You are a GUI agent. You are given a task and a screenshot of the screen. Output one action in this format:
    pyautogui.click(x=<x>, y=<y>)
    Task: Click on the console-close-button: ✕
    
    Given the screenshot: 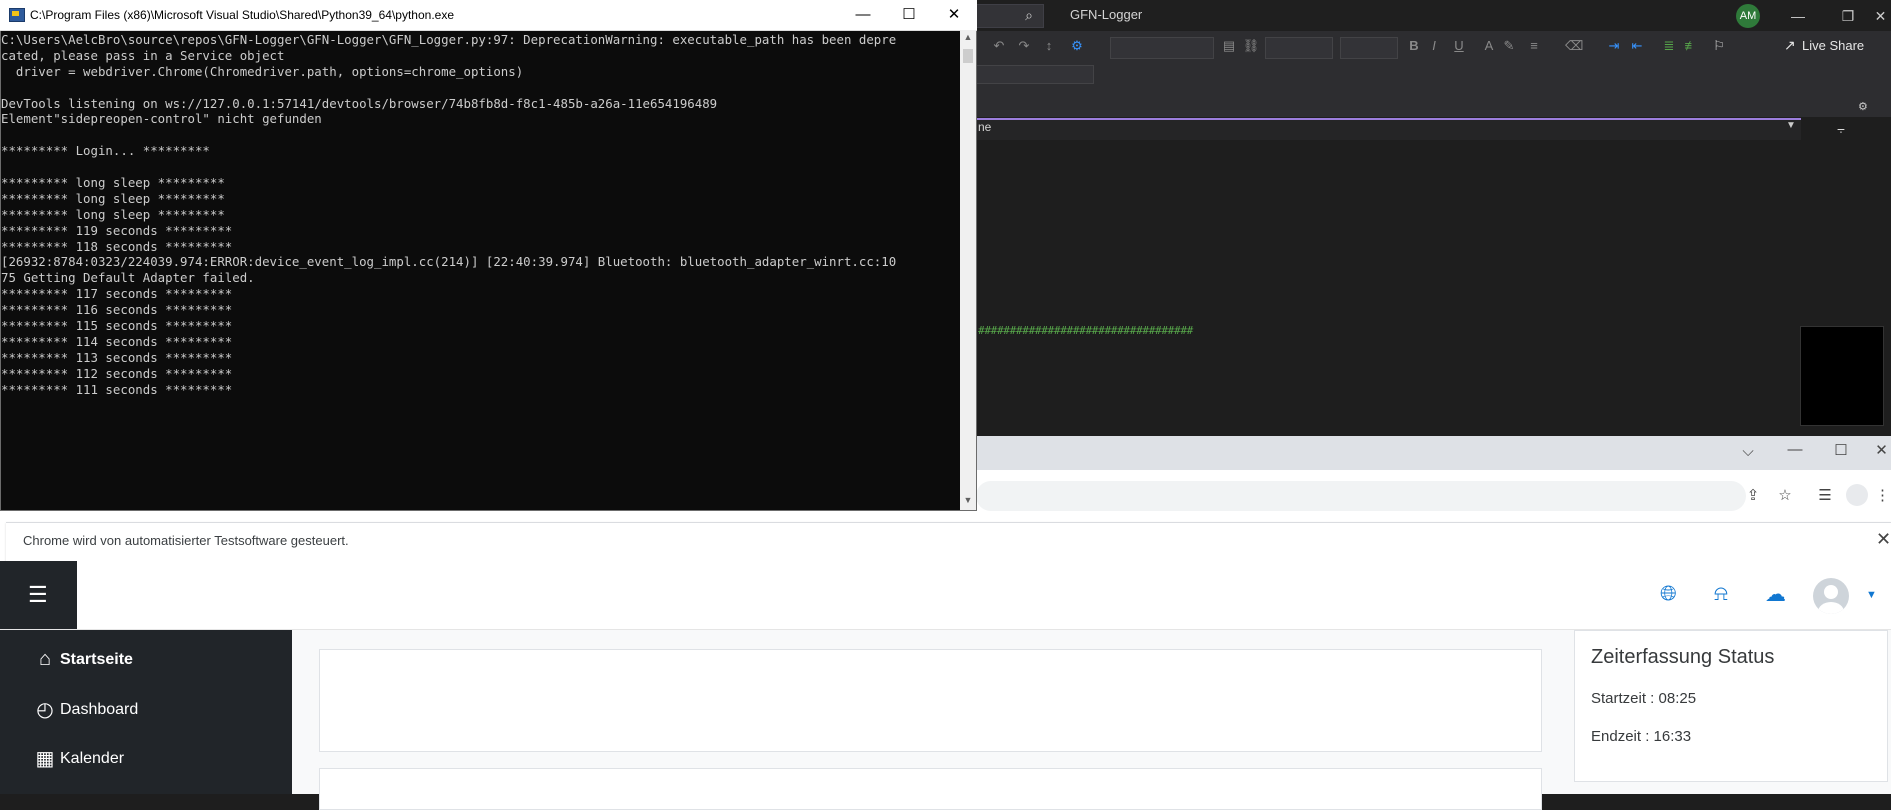 What is the action you would take?
    pyautogui.click(x=954, y=15)
    